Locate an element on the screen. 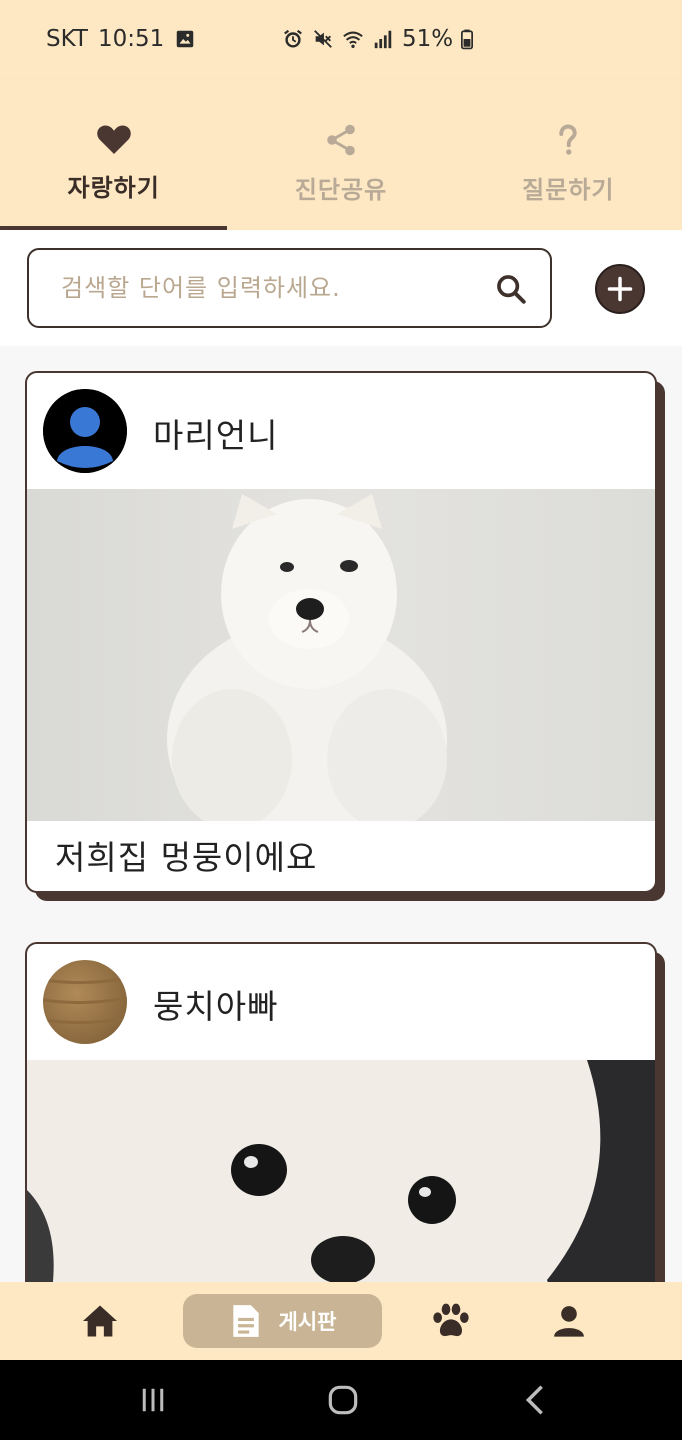 The height and width of the screenshot is (1440, 682). bottom-nav: 게시판 is located at coordinates (341, 1321).